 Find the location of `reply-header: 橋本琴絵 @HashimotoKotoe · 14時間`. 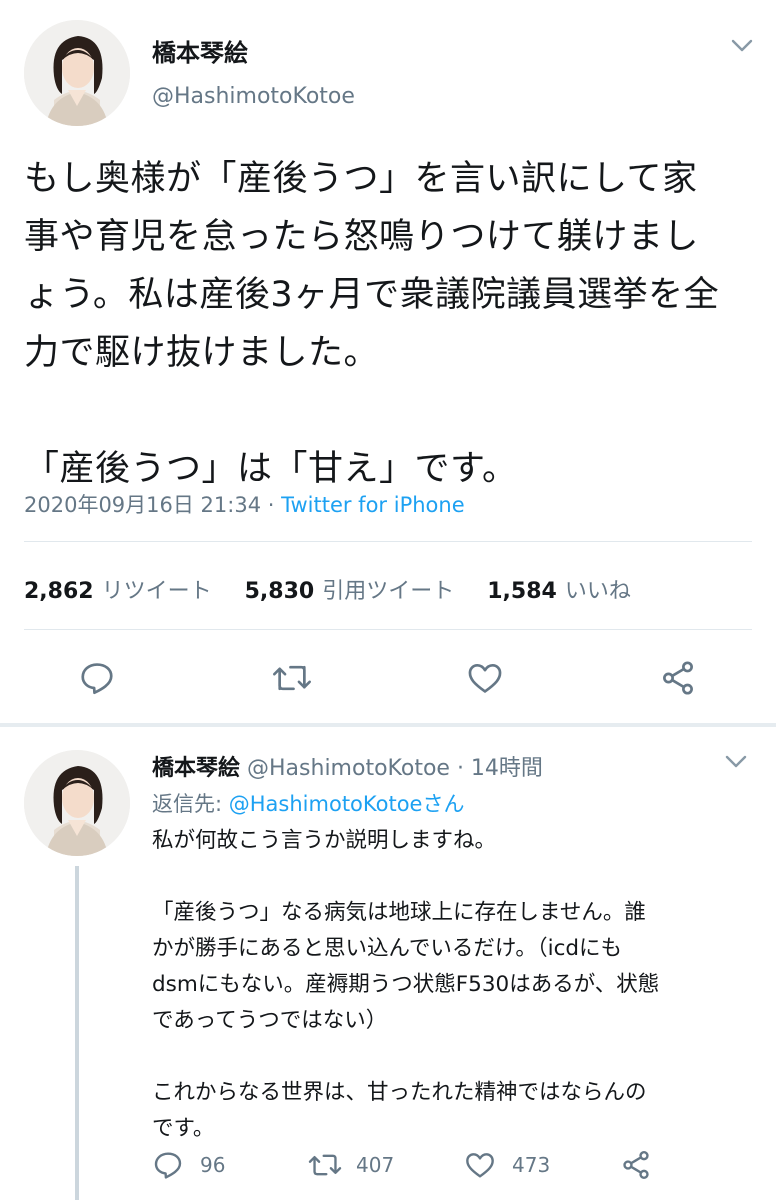

reply-header: 橋本琴絵 @HashimotoKotoe · 14時間 is located at coordinates (347, 766).